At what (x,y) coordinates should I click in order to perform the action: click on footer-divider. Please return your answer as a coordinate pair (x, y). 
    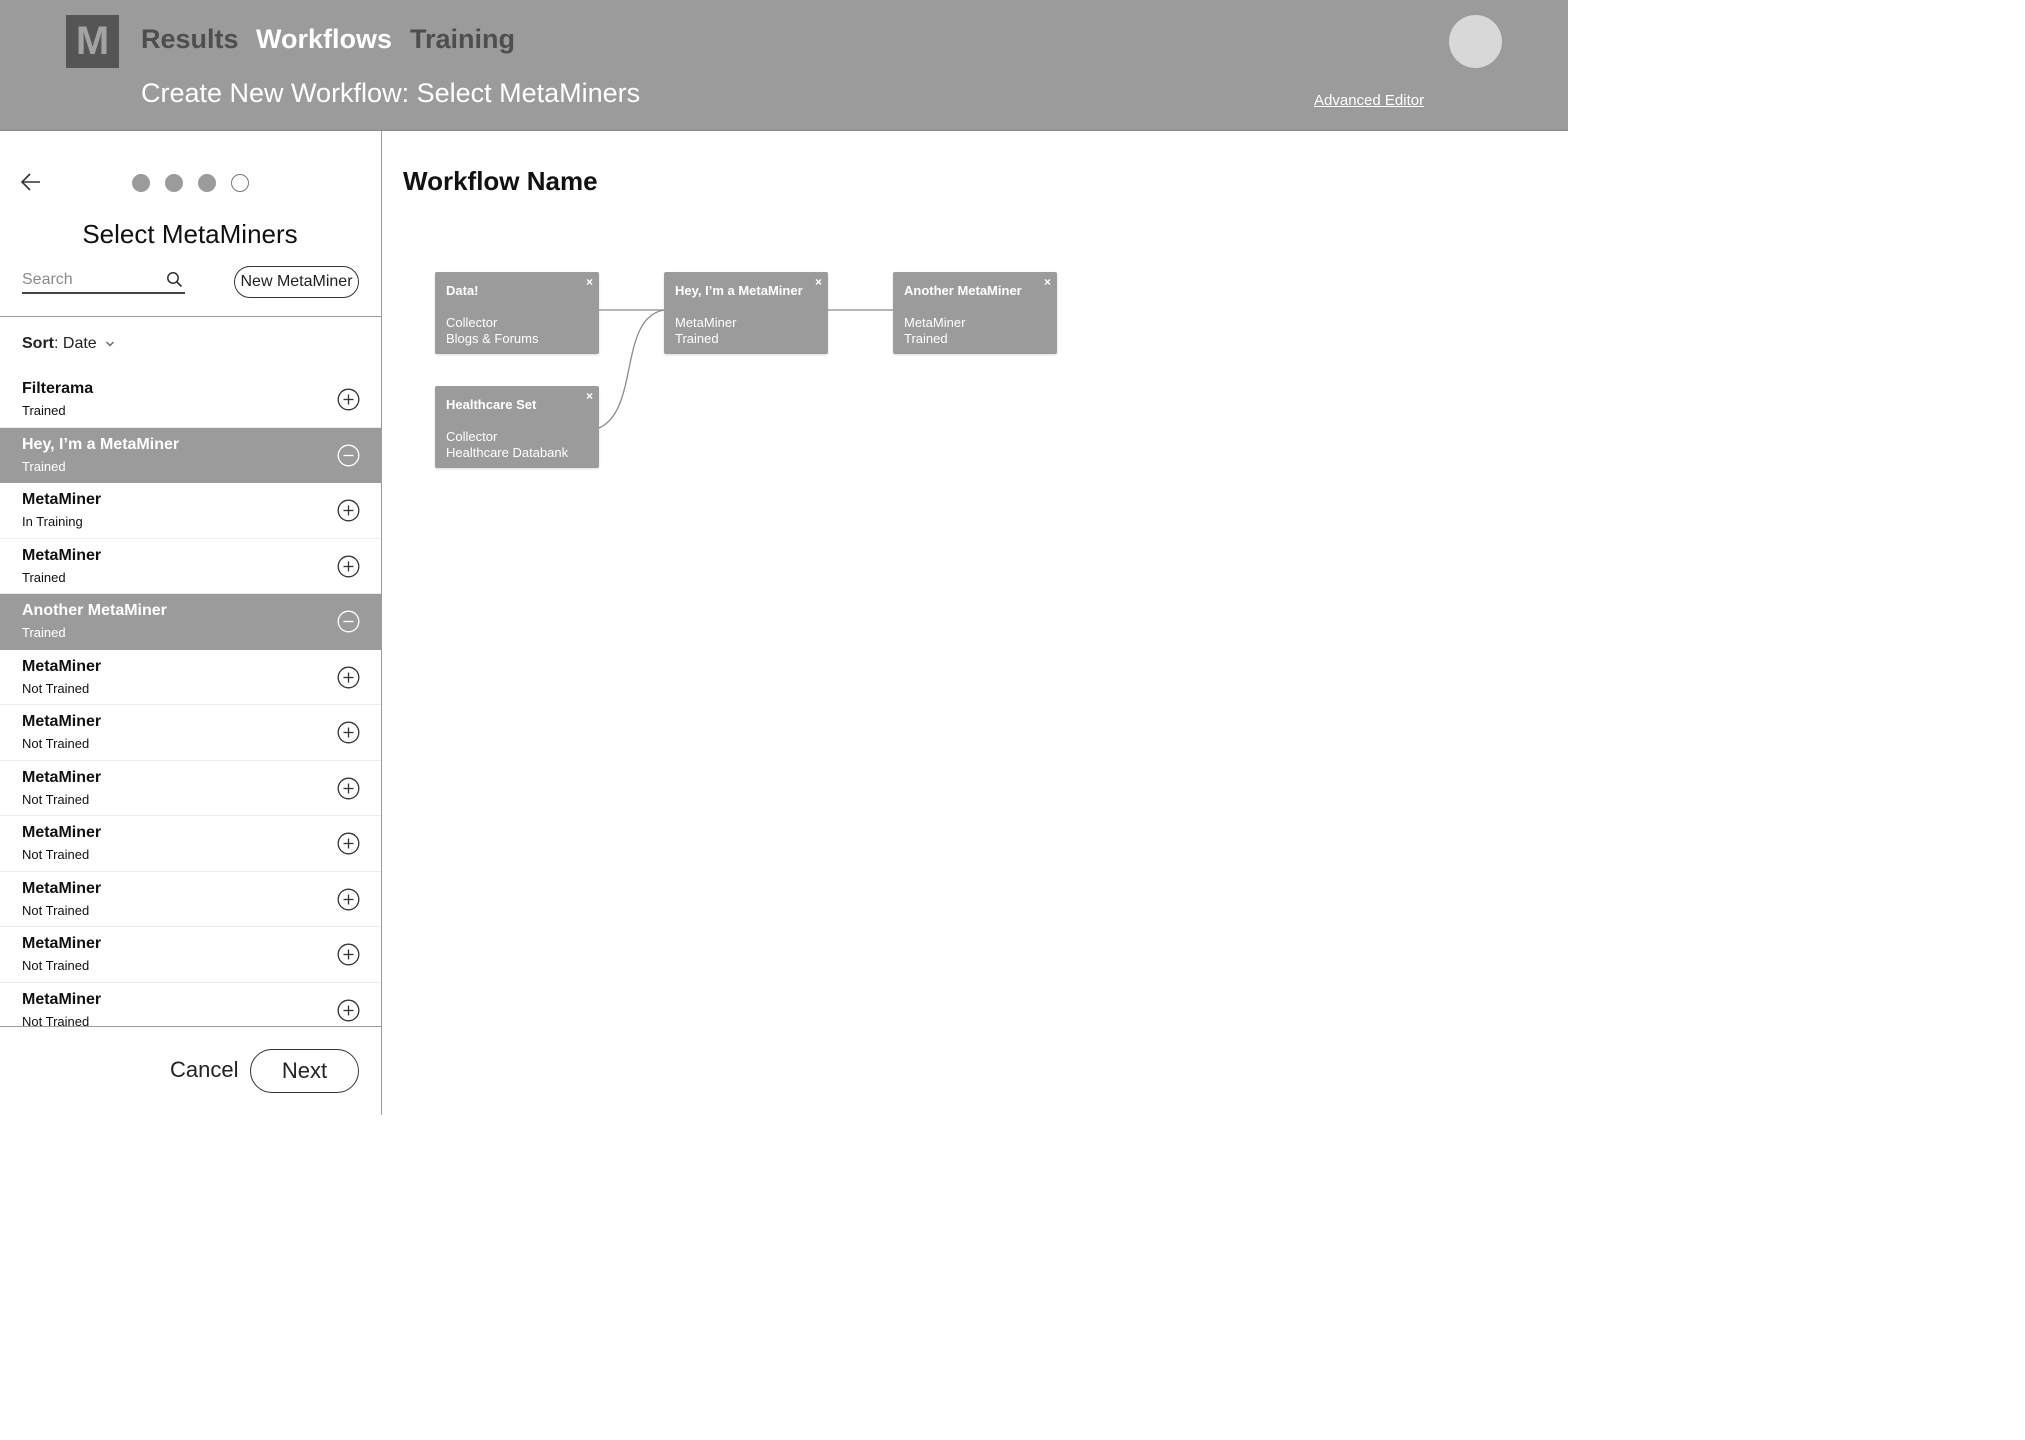
    Looking at the image, I should click on (190, 1026).